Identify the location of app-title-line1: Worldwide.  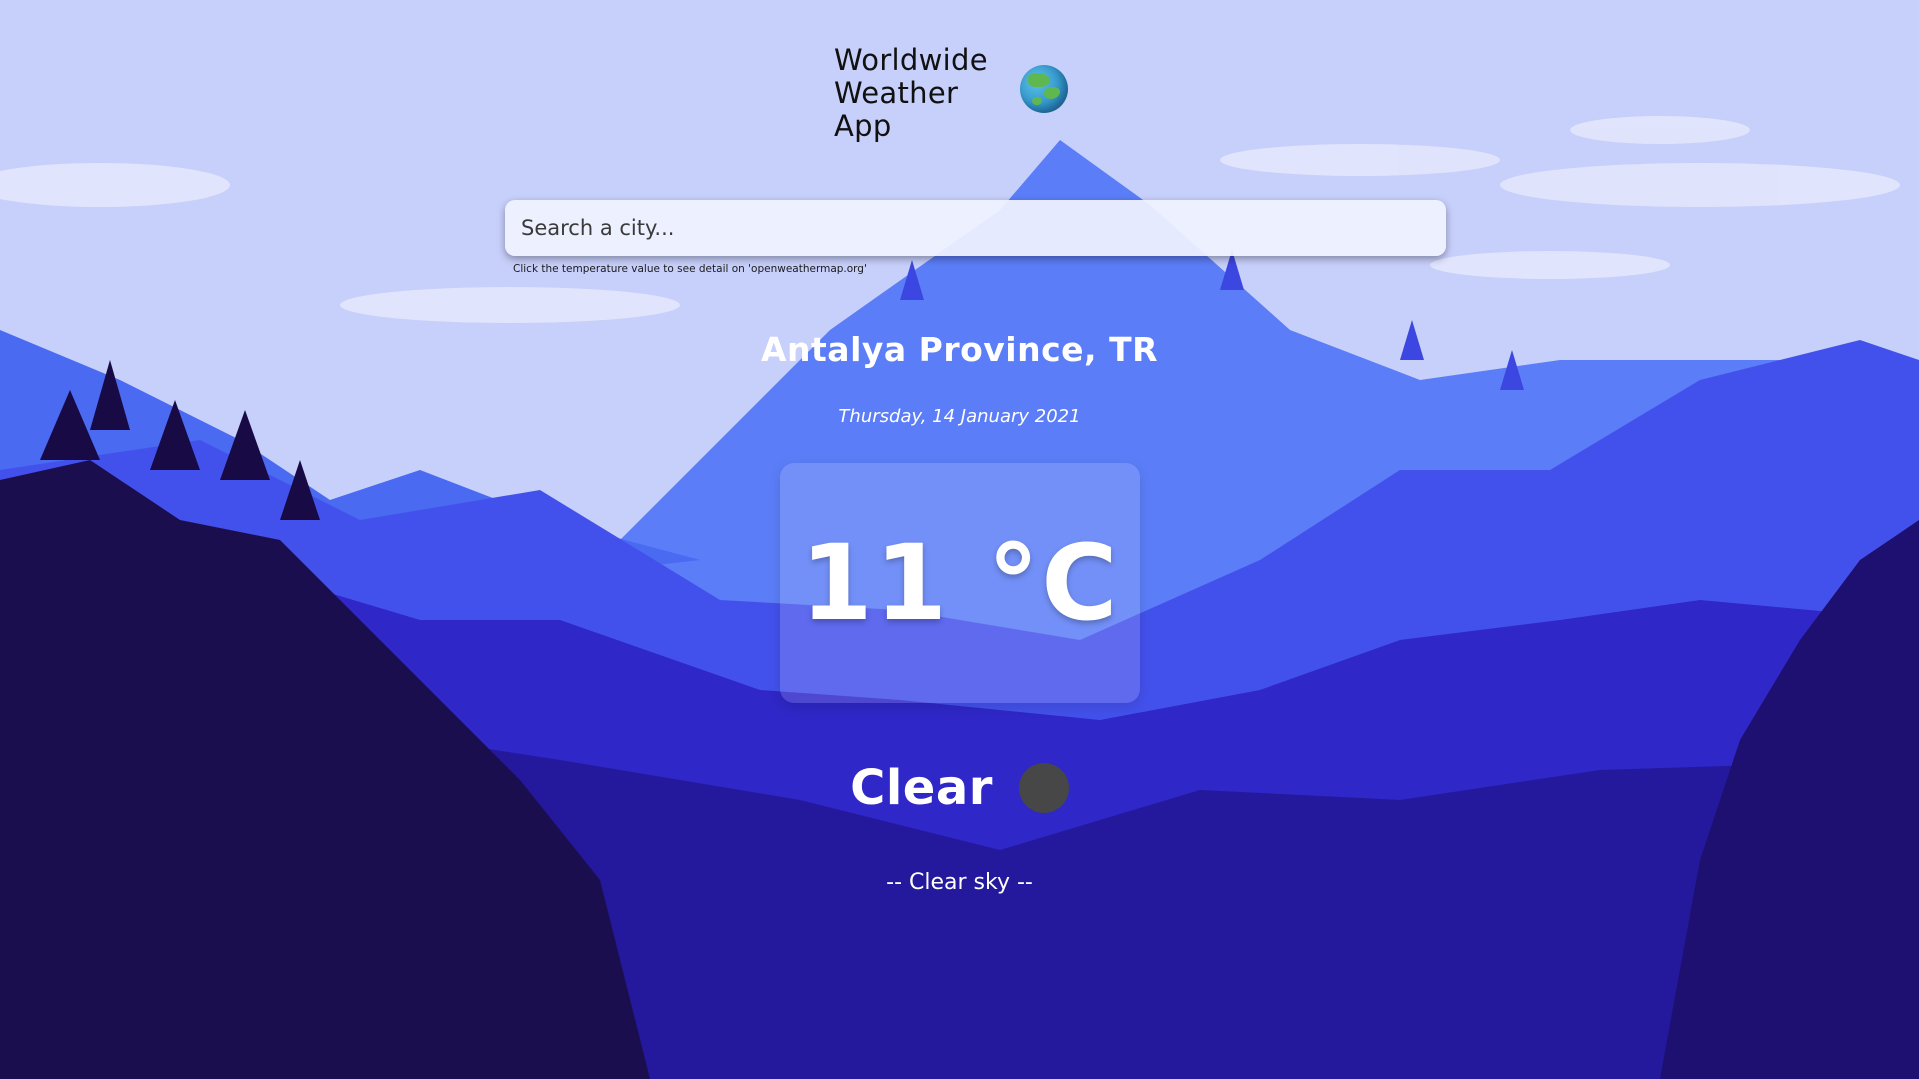
(911, 60).